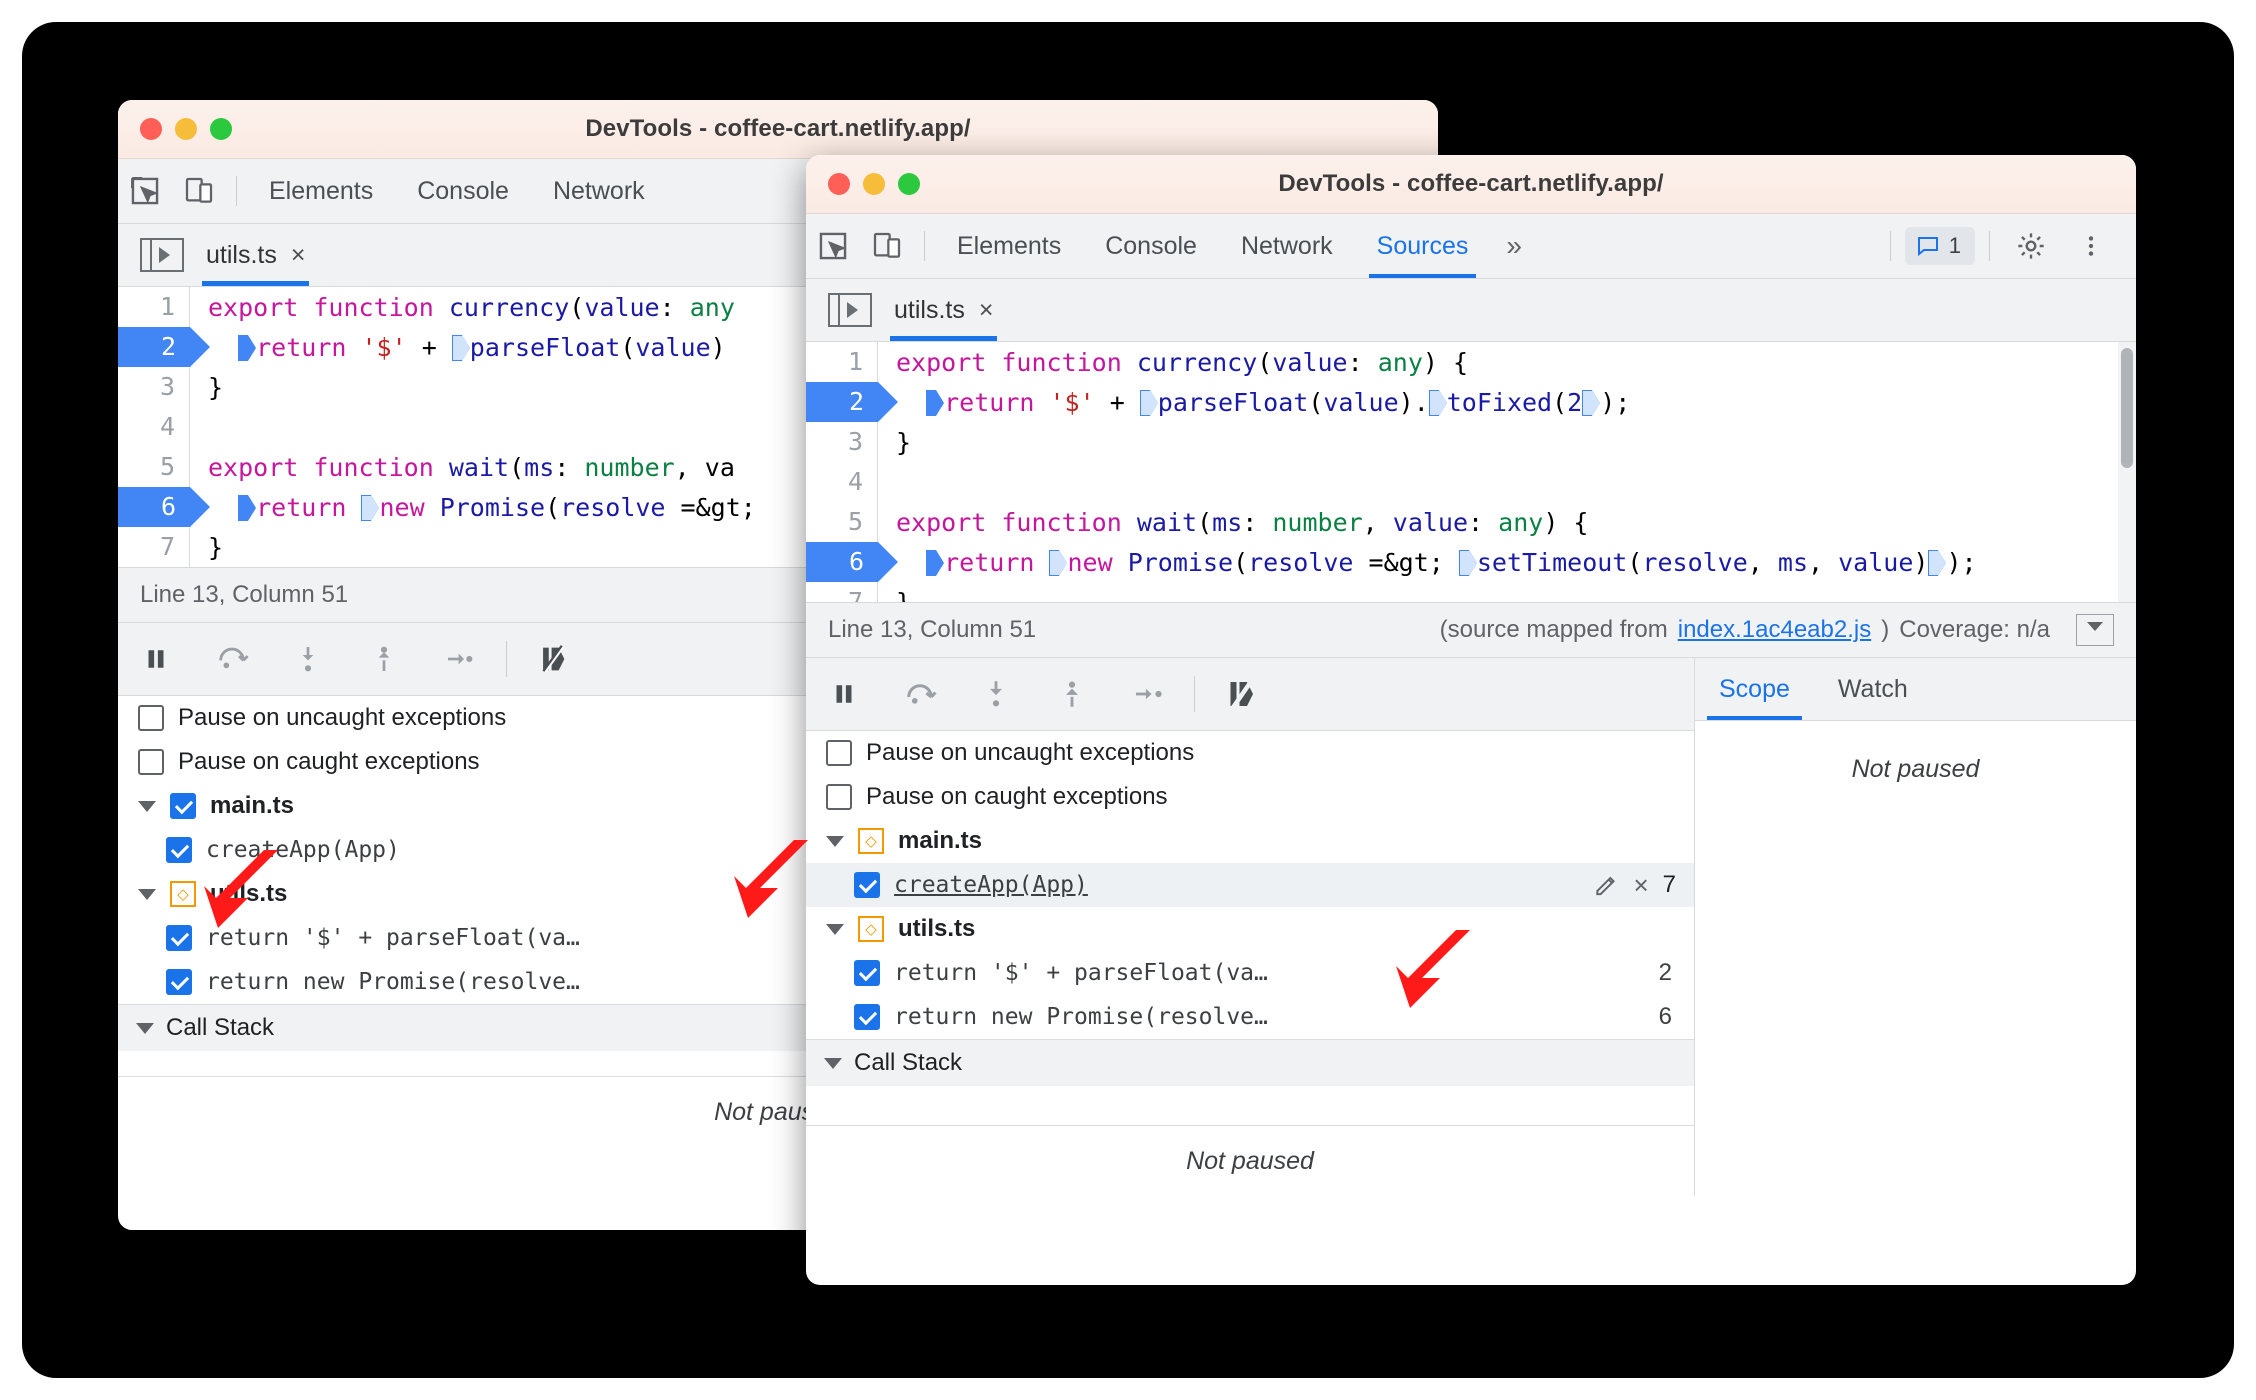 The image size is (2256, 1400). I want to click on breakpoint-group-utils-ts: ◇ utils.ts, so click(1250, 929).